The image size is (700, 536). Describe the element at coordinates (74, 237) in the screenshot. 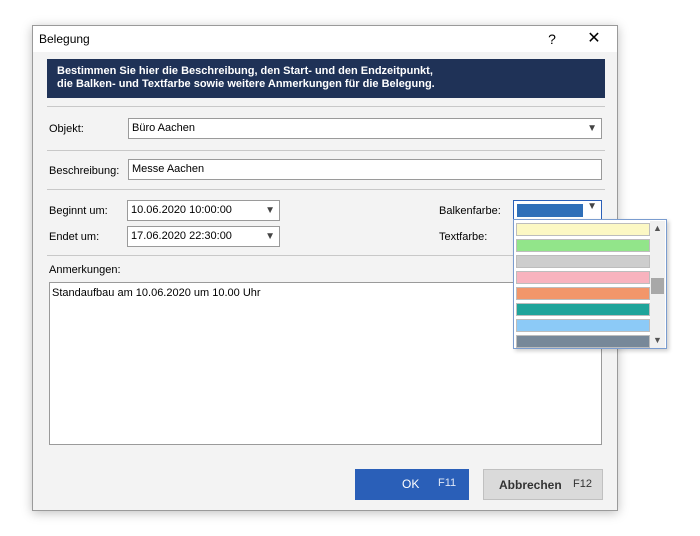

I see `endet-label: Endet um:` at that location.